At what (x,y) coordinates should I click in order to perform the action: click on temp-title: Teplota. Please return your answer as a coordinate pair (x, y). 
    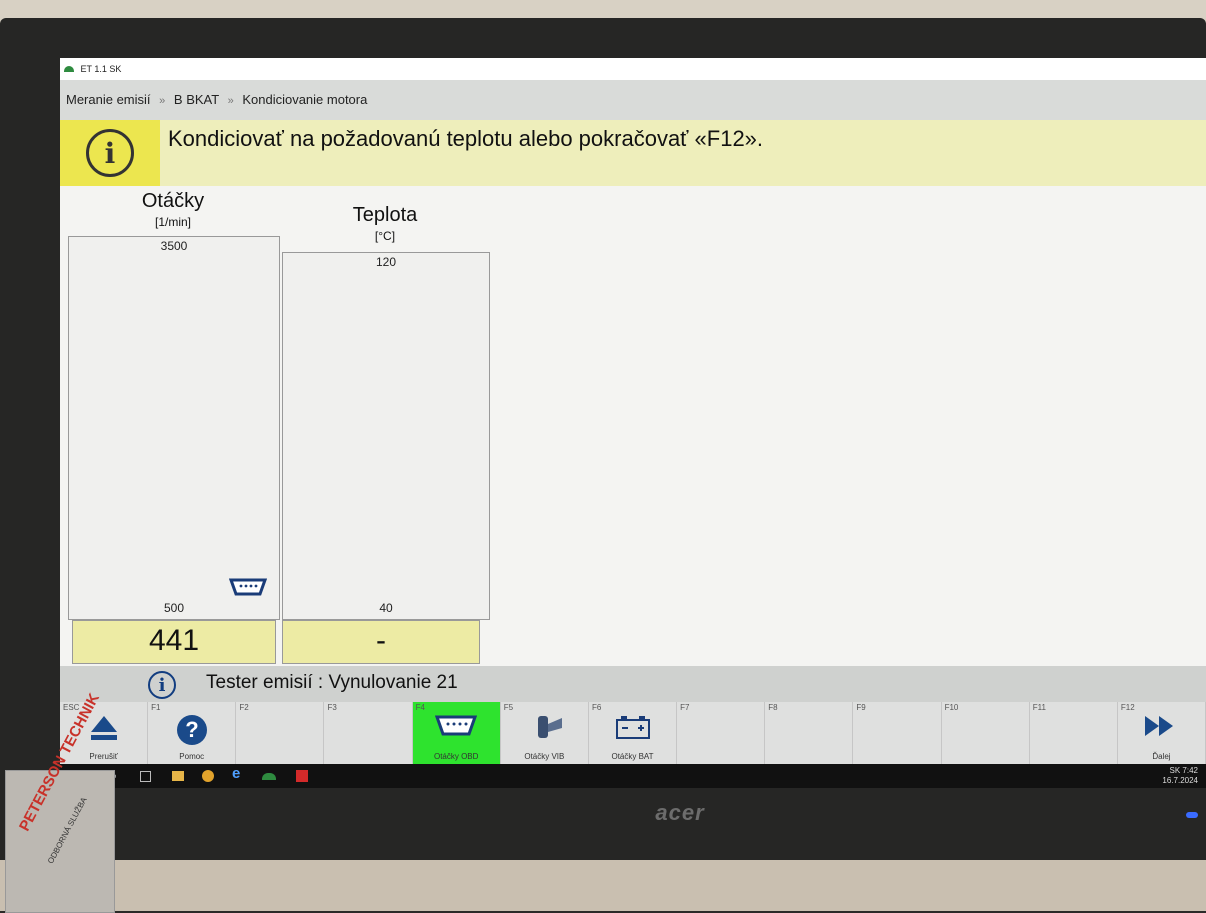
    Looking at the image, I should click on (385, 215).